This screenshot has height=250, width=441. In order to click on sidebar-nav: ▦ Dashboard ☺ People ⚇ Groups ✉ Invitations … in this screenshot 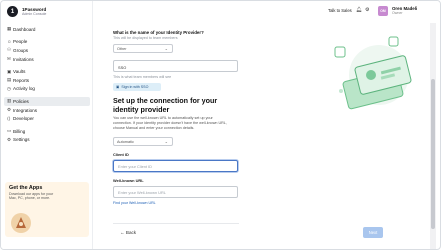, I will do `click(47, 84)`.